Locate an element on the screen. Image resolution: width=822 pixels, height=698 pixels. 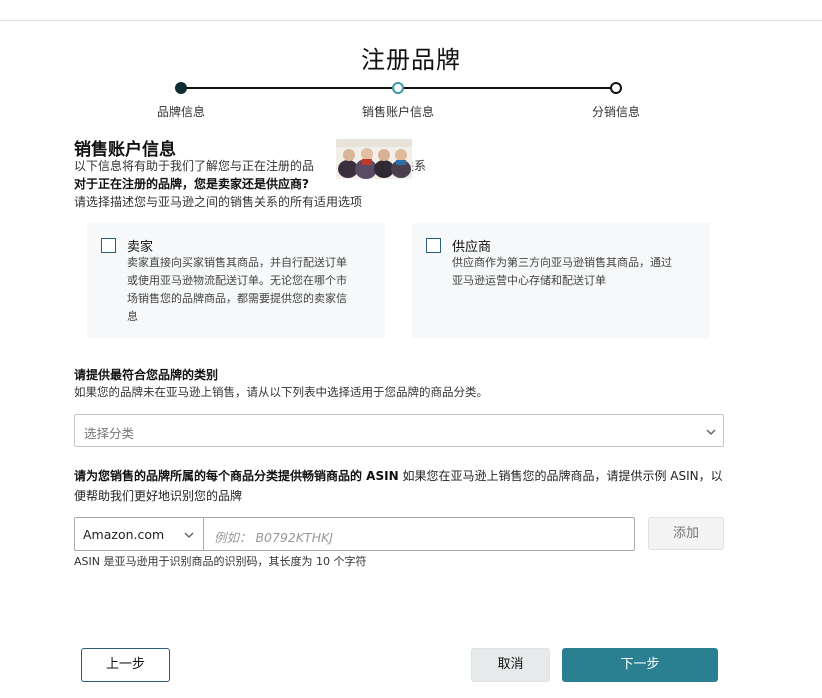
seller-desc-line: 或使用亚马逊物流配送订单。无论您在哪个市 is located at coordinates (237, 280).